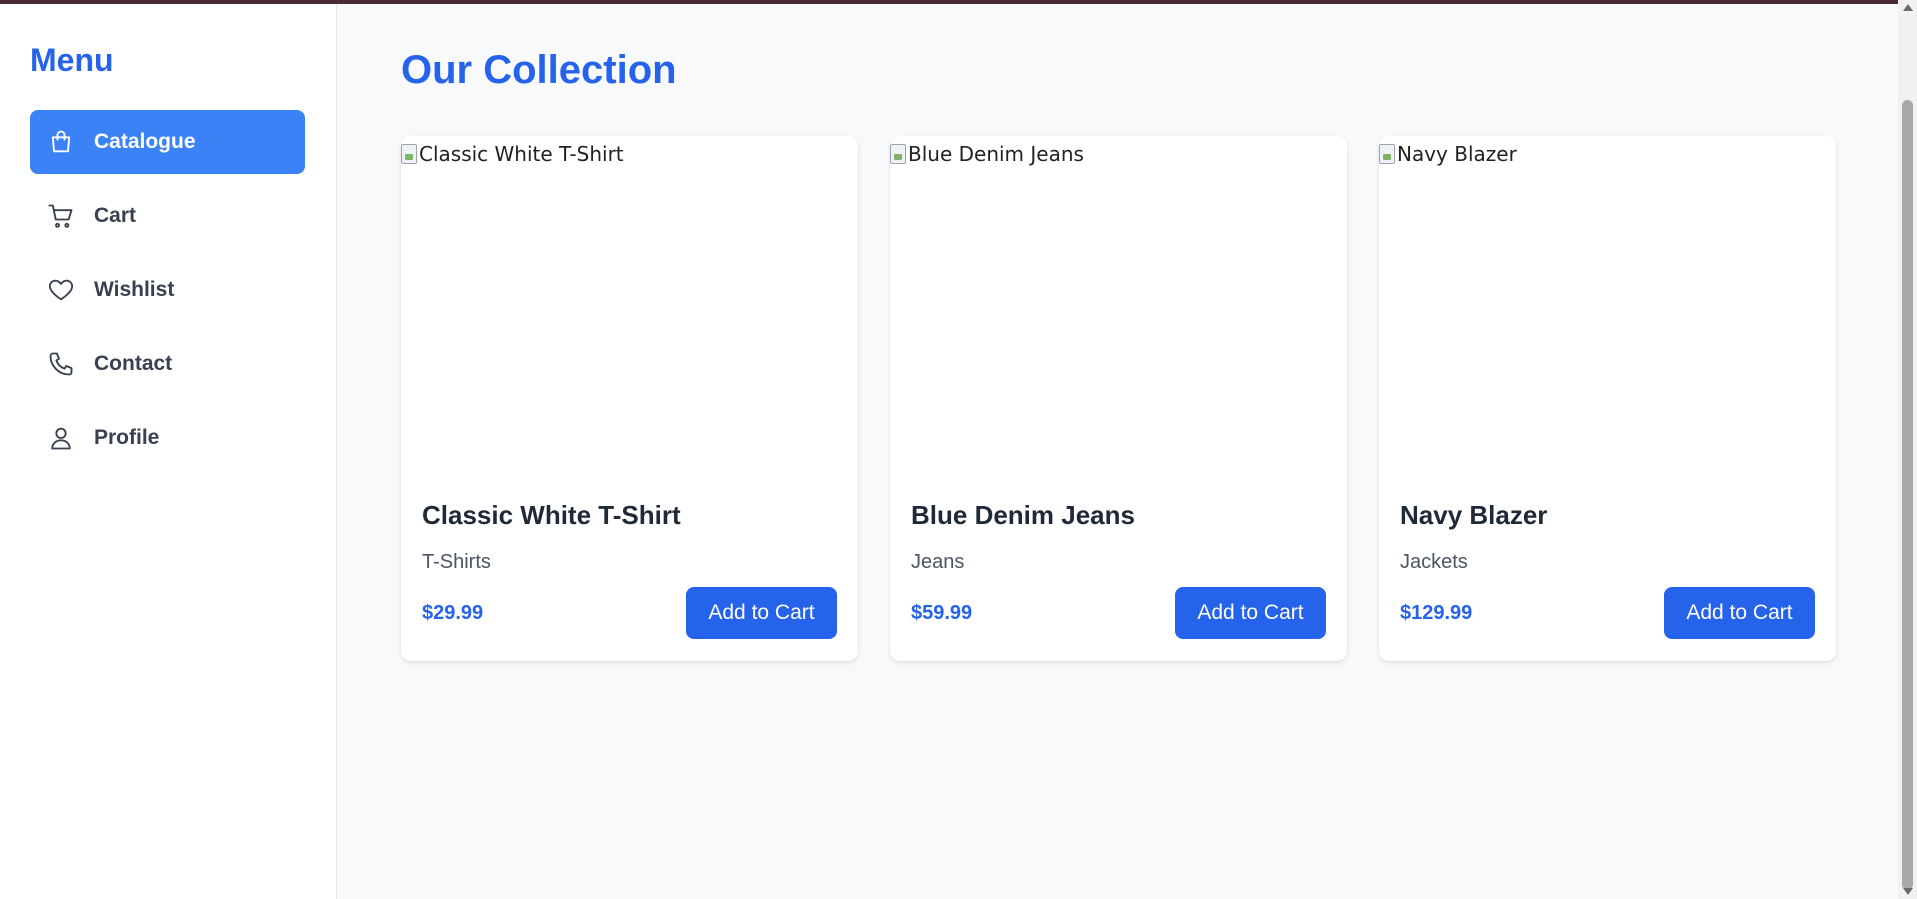 This screenshot has width=1917, height=899. Describe the element at coordinates (551, 515) in the screenshot. I see `product-name: Classic White T-Shirt` at that location.